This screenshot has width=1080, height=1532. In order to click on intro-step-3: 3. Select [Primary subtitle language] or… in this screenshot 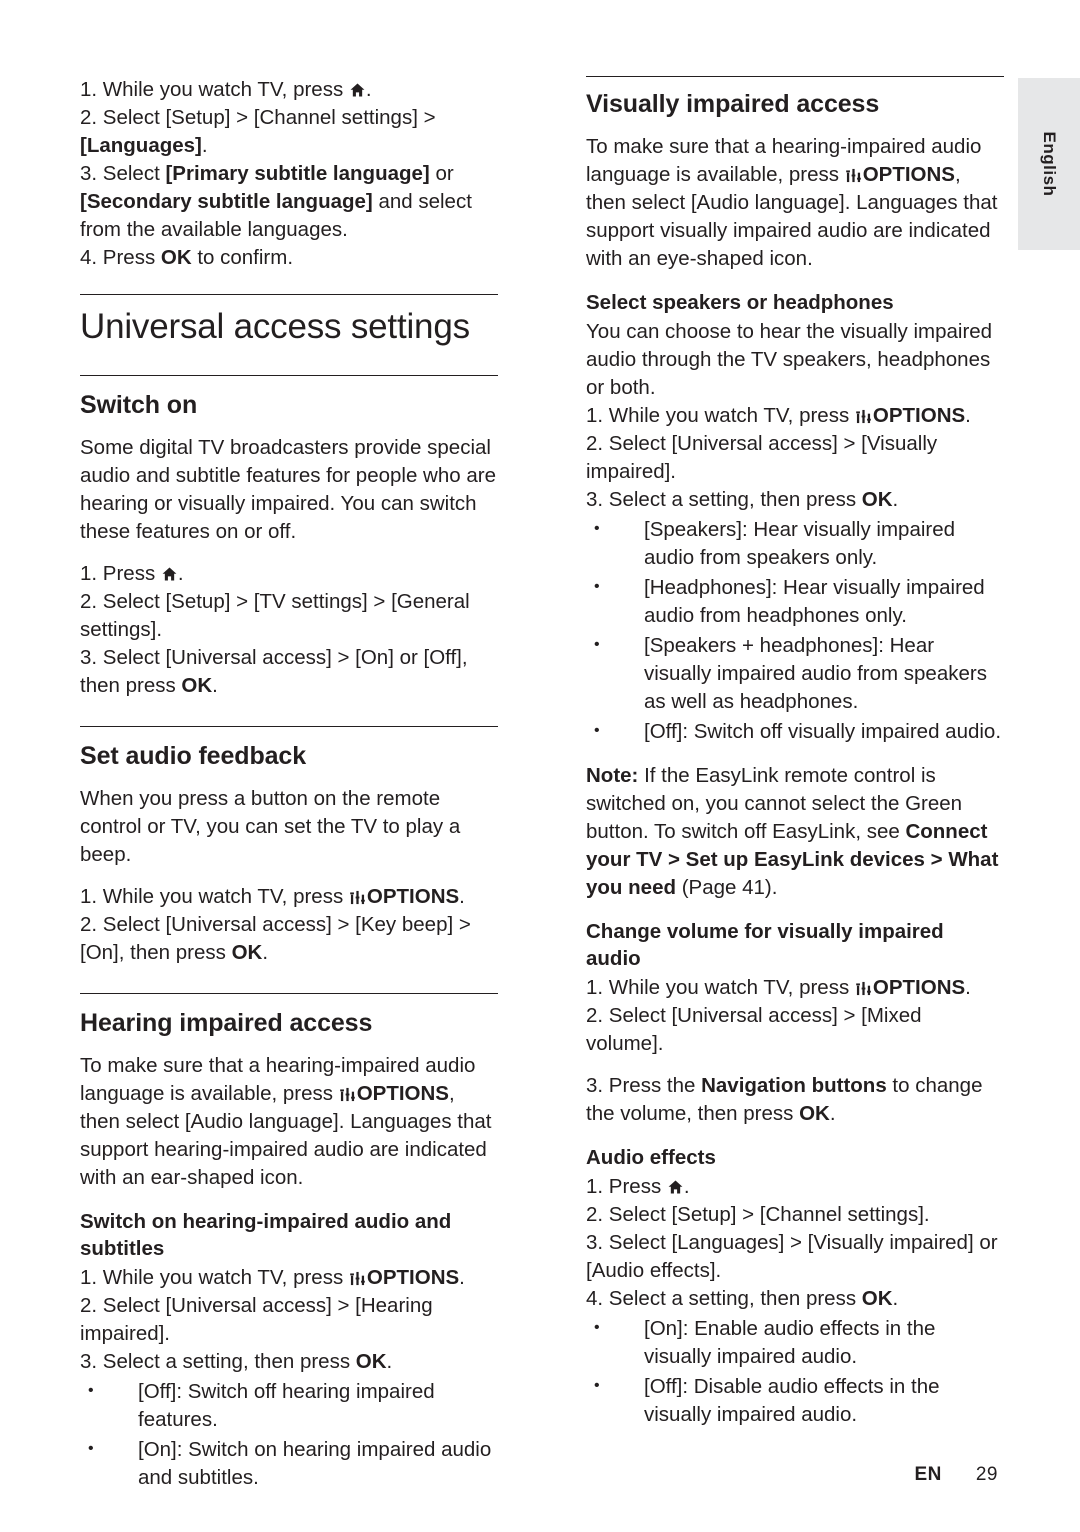, I will do `click(276, 201)`.